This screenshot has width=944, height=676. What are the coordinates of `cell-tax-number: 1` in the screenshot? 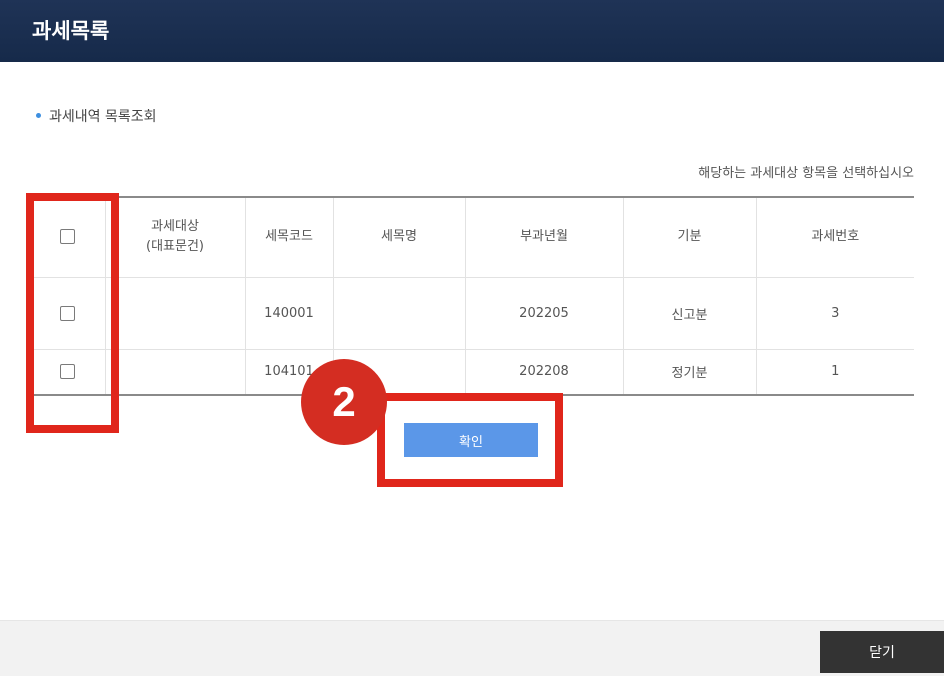 It's located at (835, 372).